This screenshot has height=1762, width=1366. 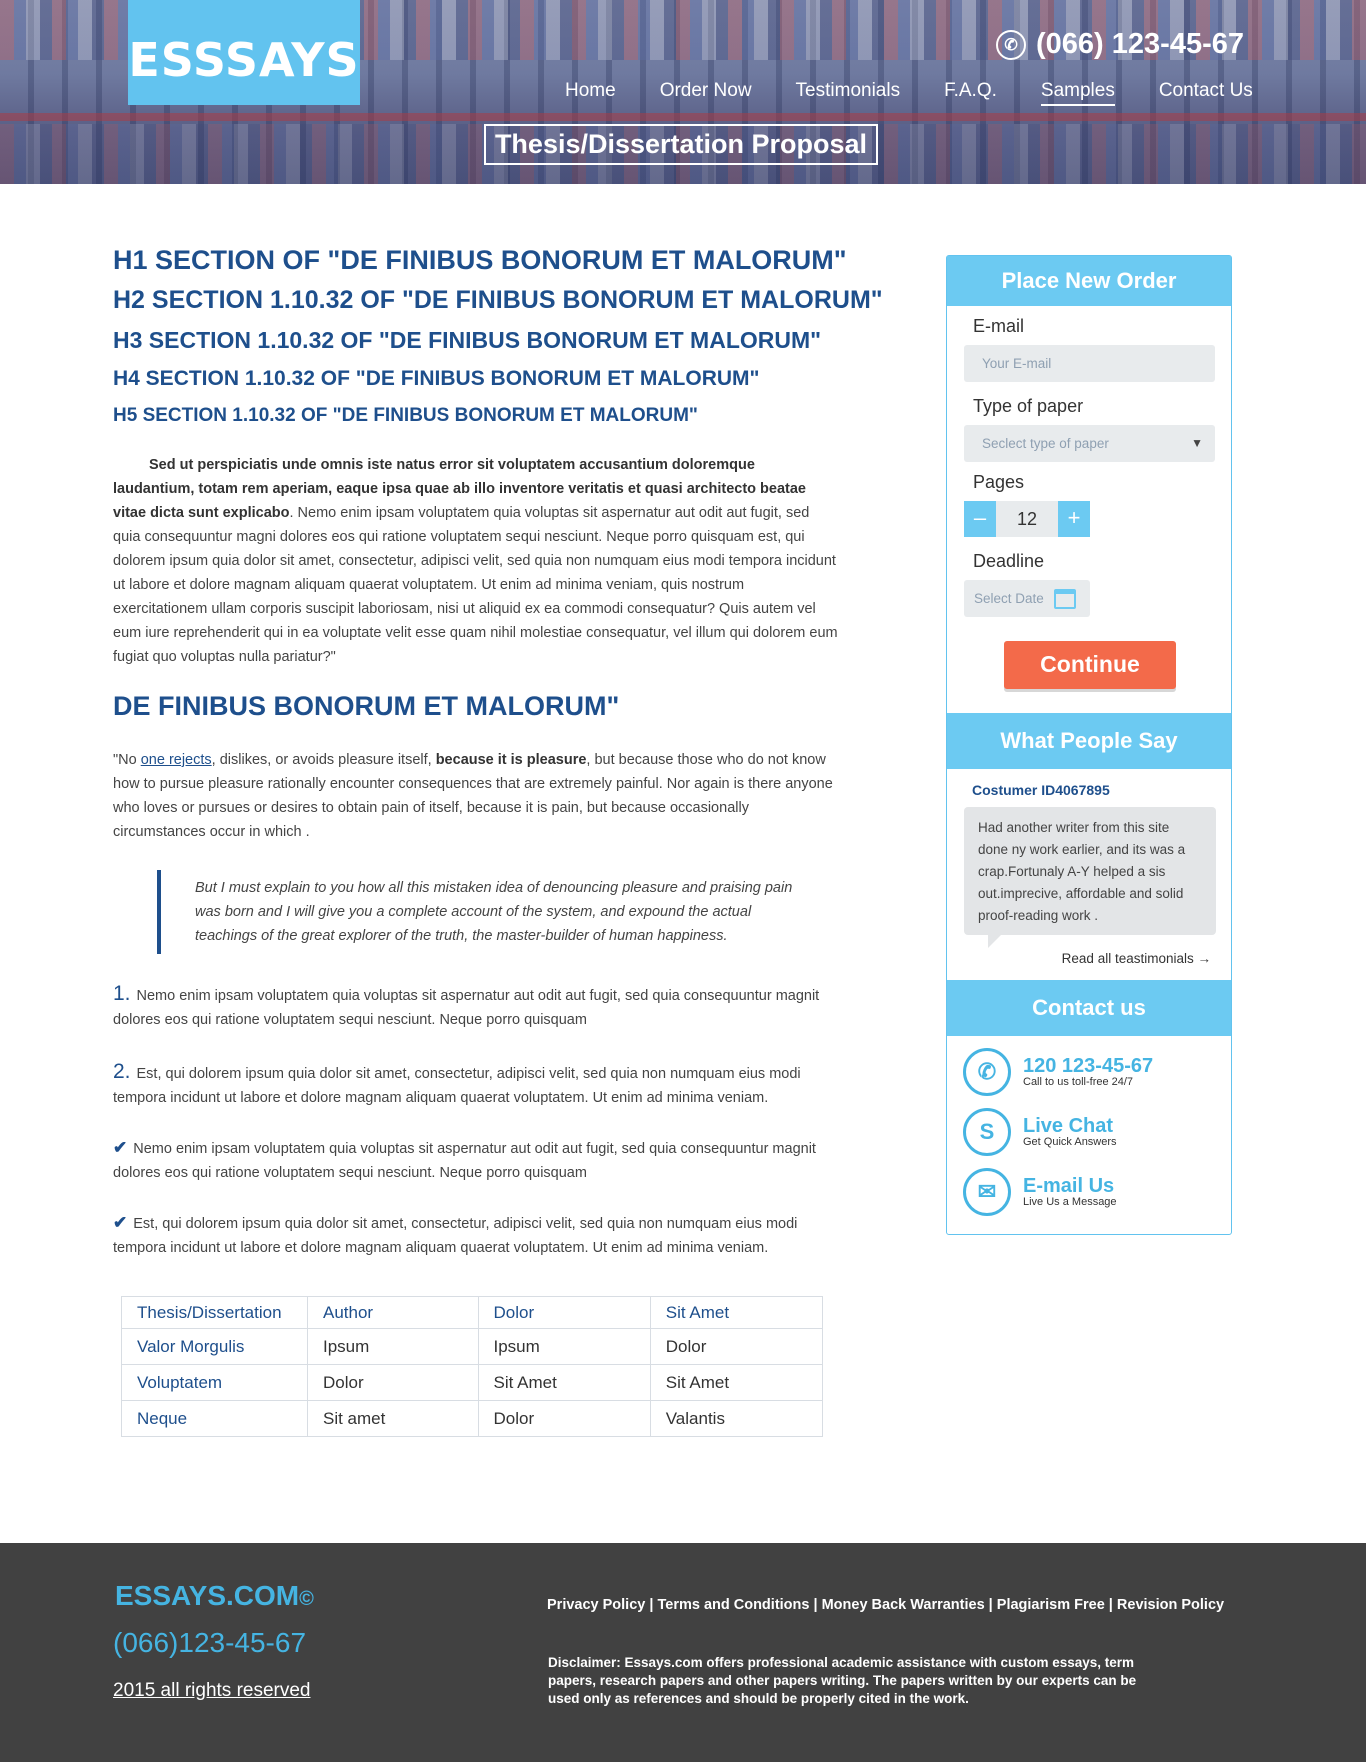 What do you see at coordinates (903, 1605) in the screenshot?
I see `footer-link-money-back: Money Back Warranties` at bounding box center [903, 1605].